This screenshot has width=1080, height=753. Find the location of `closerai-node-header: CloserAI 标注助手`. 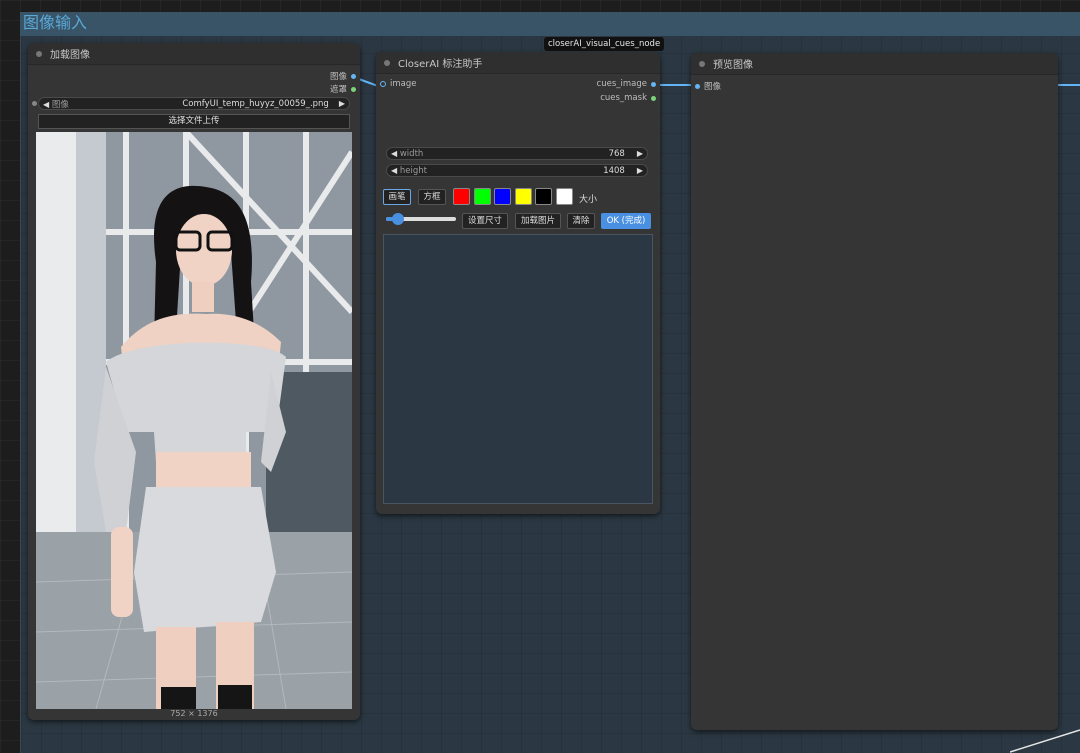

closerai-node-header: CloserAI 标注助手 is located at coordinates (518, 63).